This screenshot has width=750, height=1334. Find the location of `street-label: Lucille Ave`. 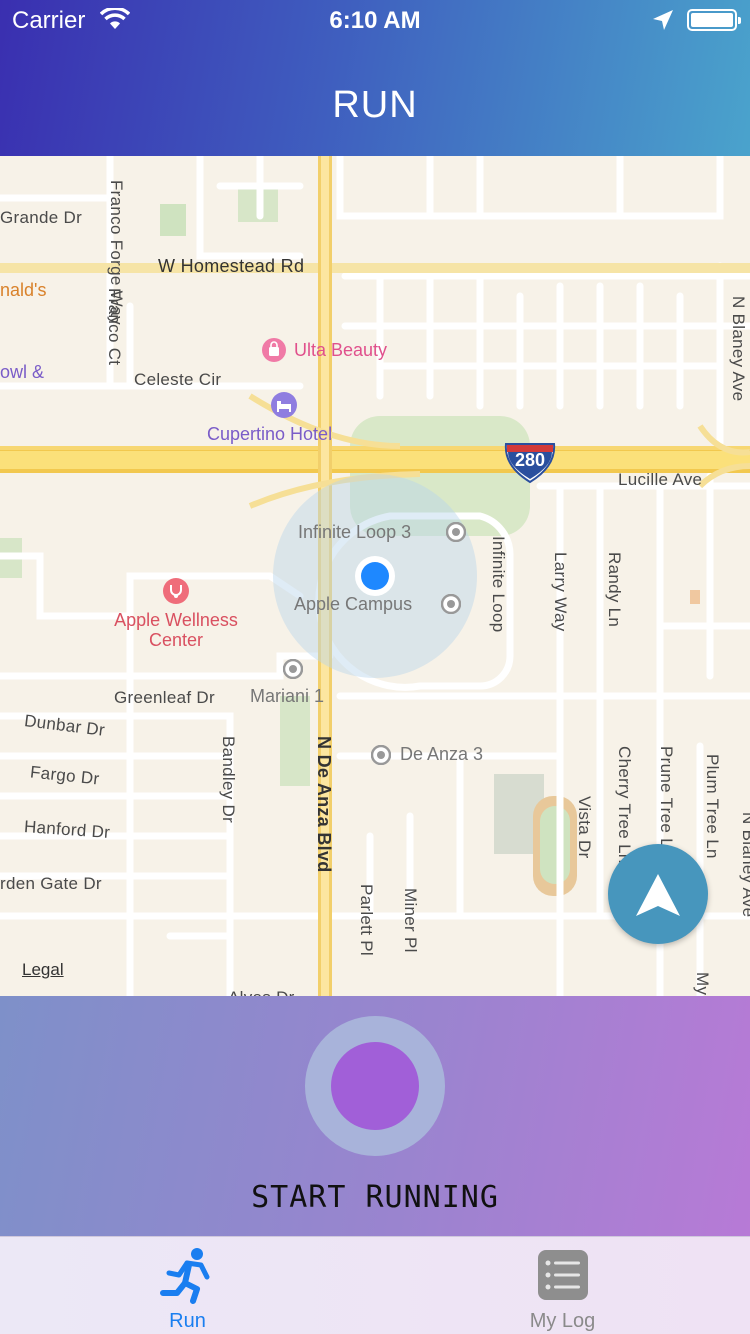

street-label: Lucille Ave is located at coordinates (660, 479).